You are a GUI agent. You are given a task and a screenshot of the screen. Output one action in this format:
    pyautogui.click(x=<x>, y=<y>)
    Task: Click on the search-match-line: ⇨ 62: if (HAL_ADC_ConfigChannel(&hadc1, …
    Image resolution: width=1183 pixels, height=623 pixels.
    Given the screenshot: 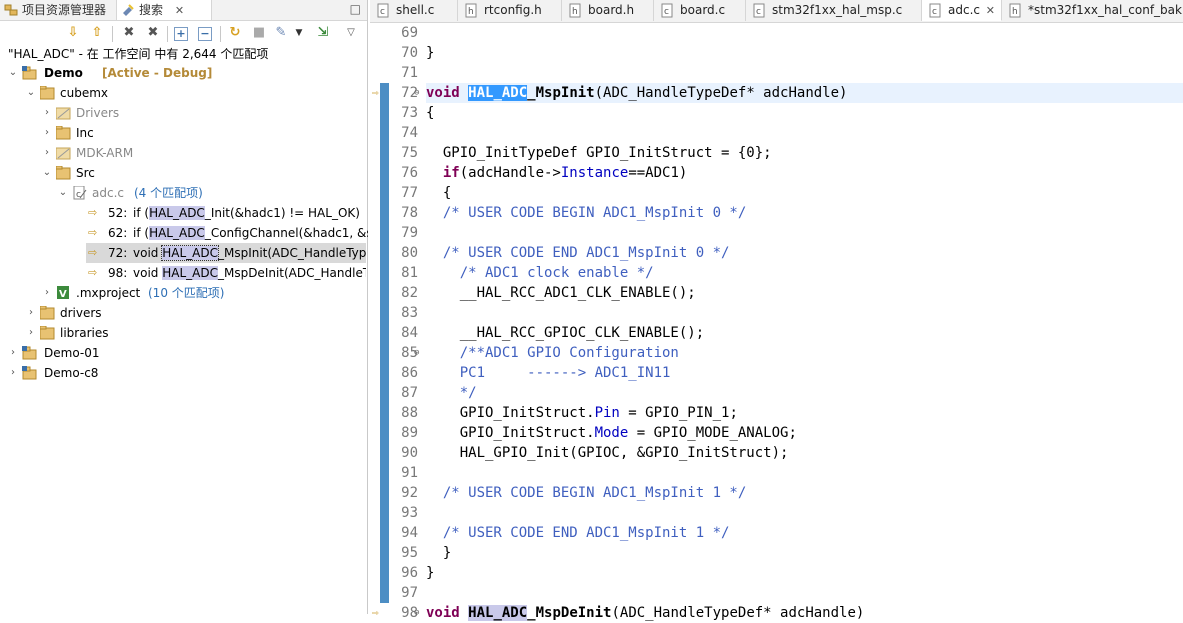 What is the action you would take?
    pyautogui.click(x=184, y=233)
    